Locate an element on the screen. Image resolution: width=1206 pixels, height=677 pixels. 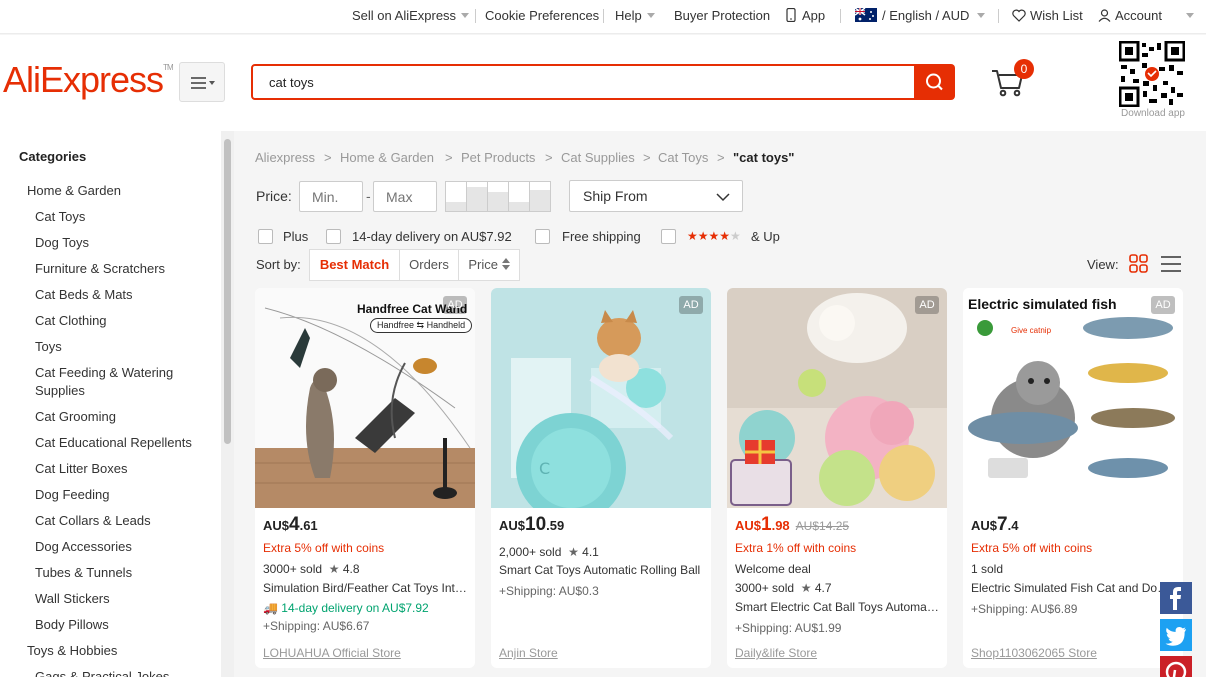
price-decimal: .61 is located at coordinates (308, 525).